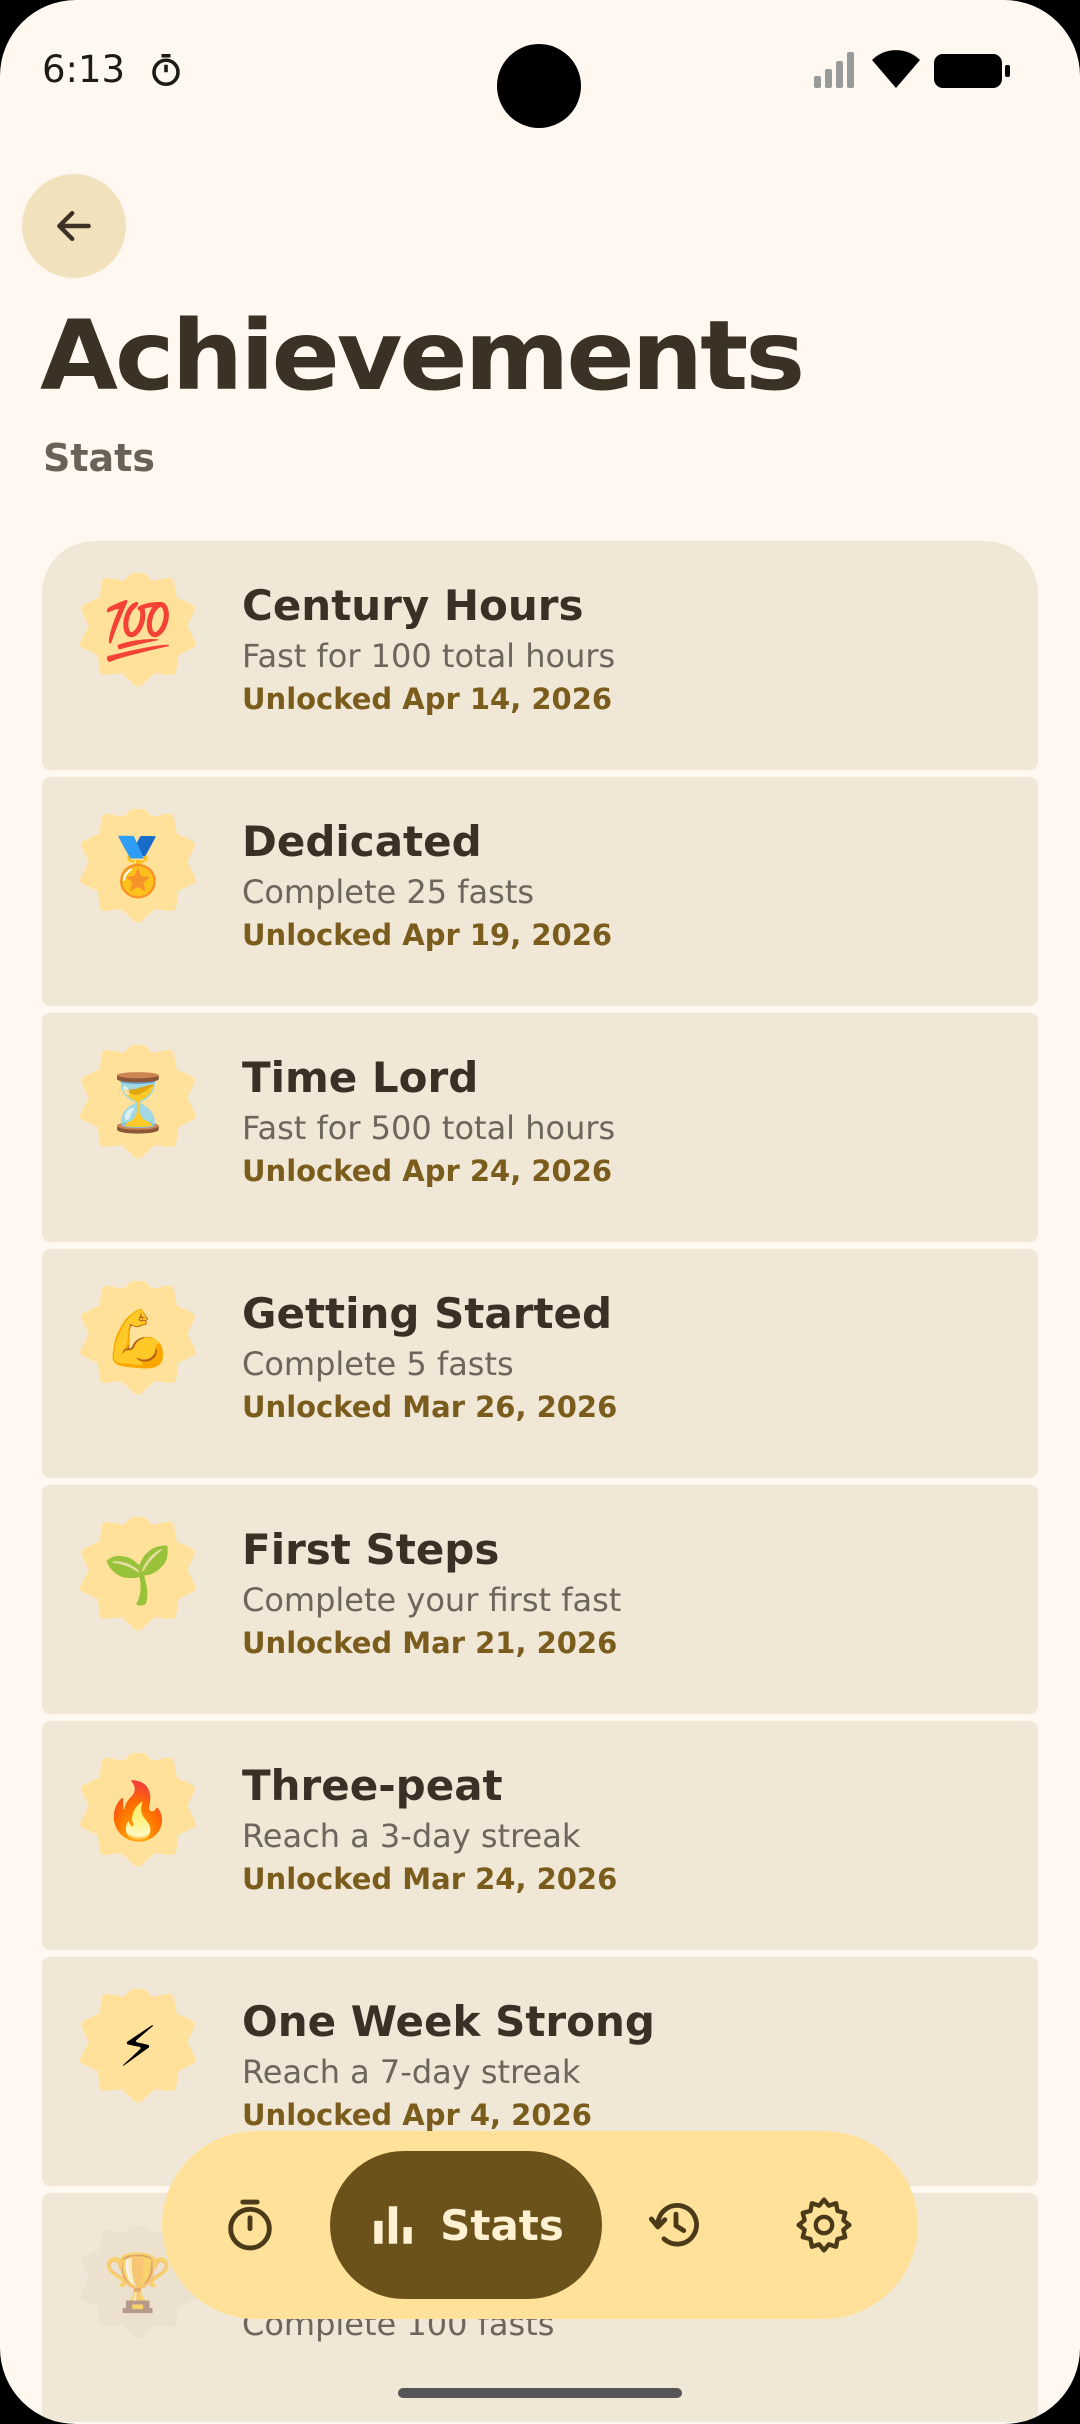 This screenshot has height=2424, width=1080. Describe the element at coordinates (972, 71) in the screenshot. I see `battery-icon` at that location.